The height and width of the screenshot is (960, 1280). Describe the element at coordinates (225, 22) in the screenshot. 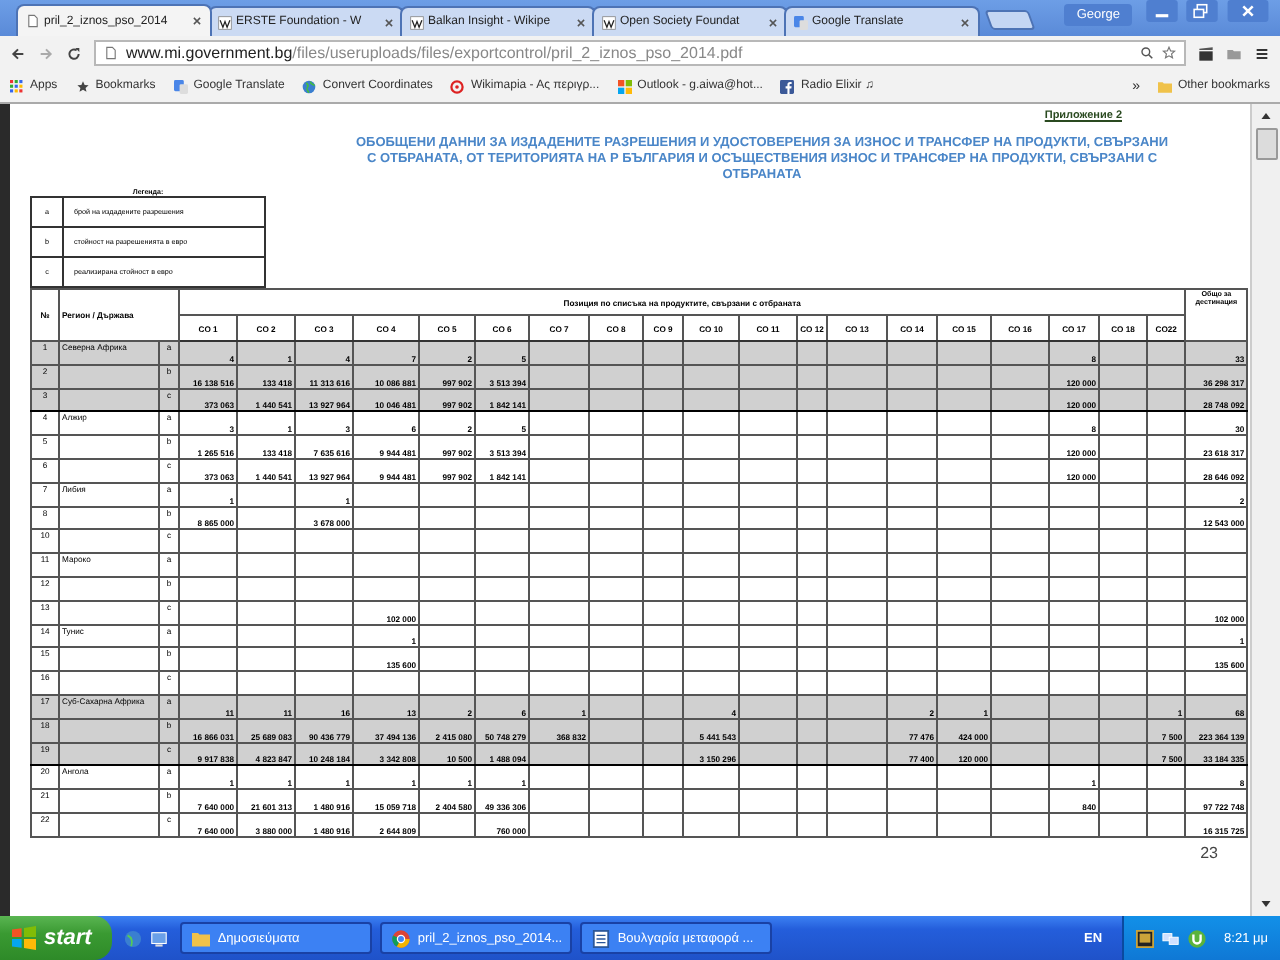

I see `w-letter-icon` at that location.